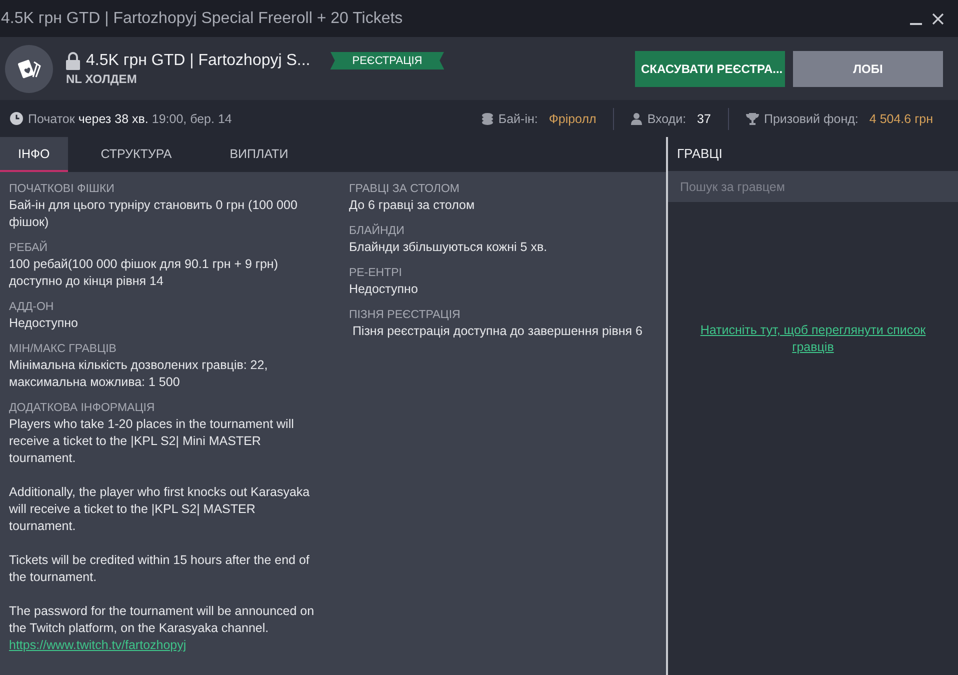 The image size is (958, 675). What do you see at coordinates (752, 118) in the screenshot?
I see `trophy-icon` at bounding box center [752, 118].